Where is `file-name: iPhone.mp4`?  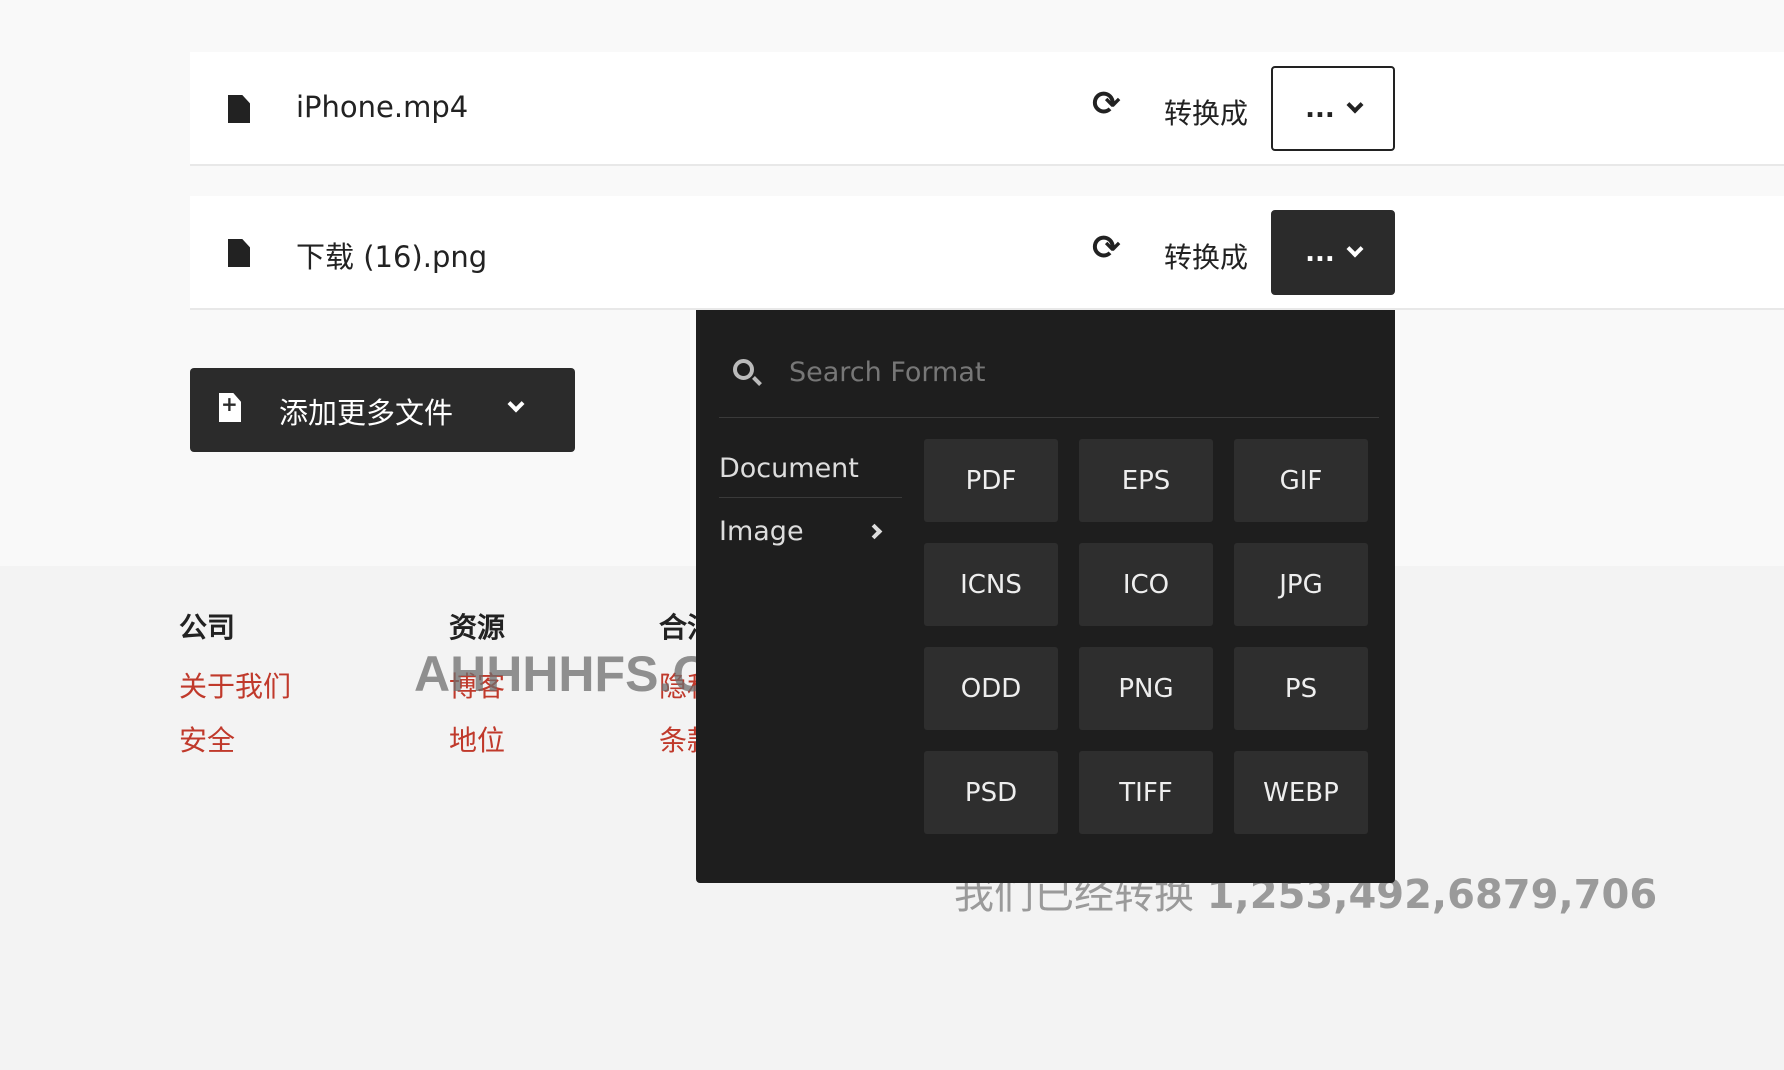
file-name: iPhone.mp4 is located at coordinates (382, 107).